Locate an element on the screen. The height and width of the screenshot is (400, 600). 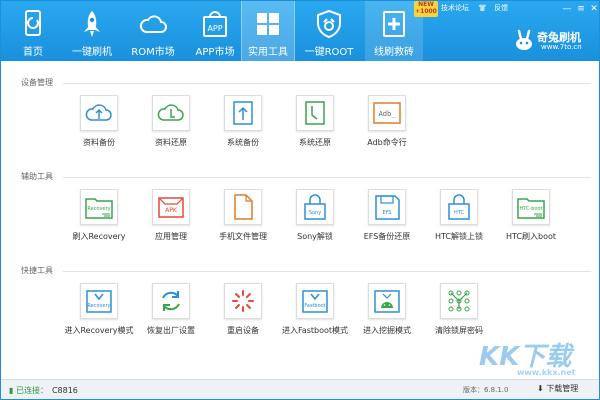
system-restore-icon is located at coordinates (315, 113).